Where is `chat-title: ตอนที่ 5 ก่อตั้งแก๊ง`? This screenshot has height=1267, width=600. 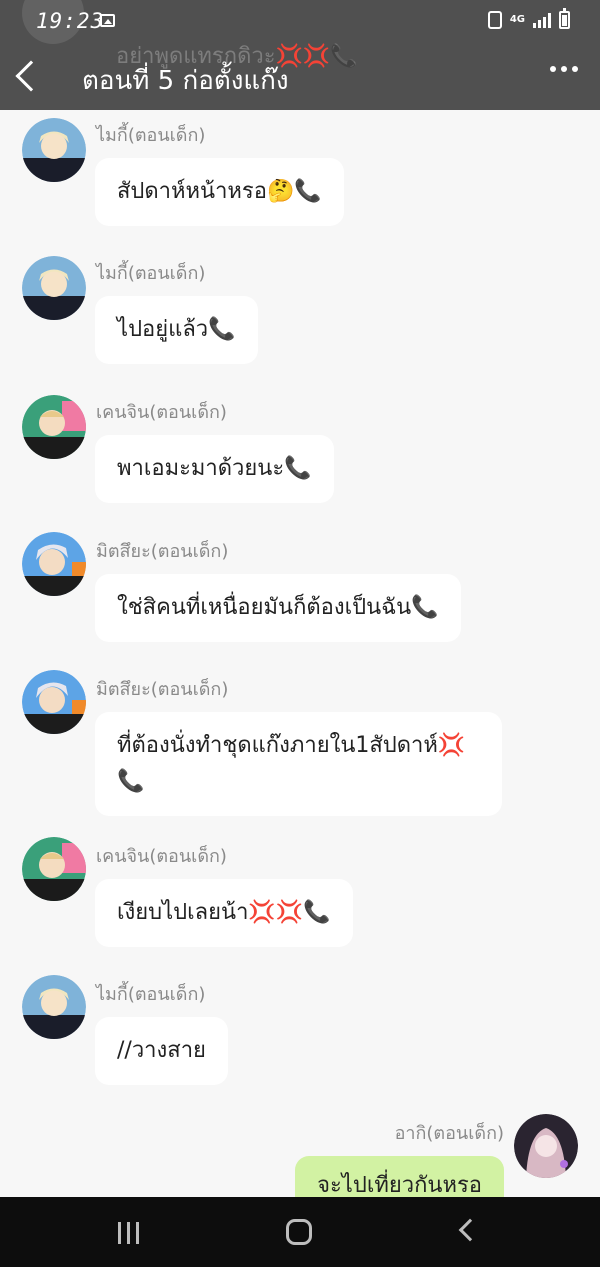
chat-title: ตอนที่ 5 ก่อตั้งแก๊ง is located at coordinates (185, 81).